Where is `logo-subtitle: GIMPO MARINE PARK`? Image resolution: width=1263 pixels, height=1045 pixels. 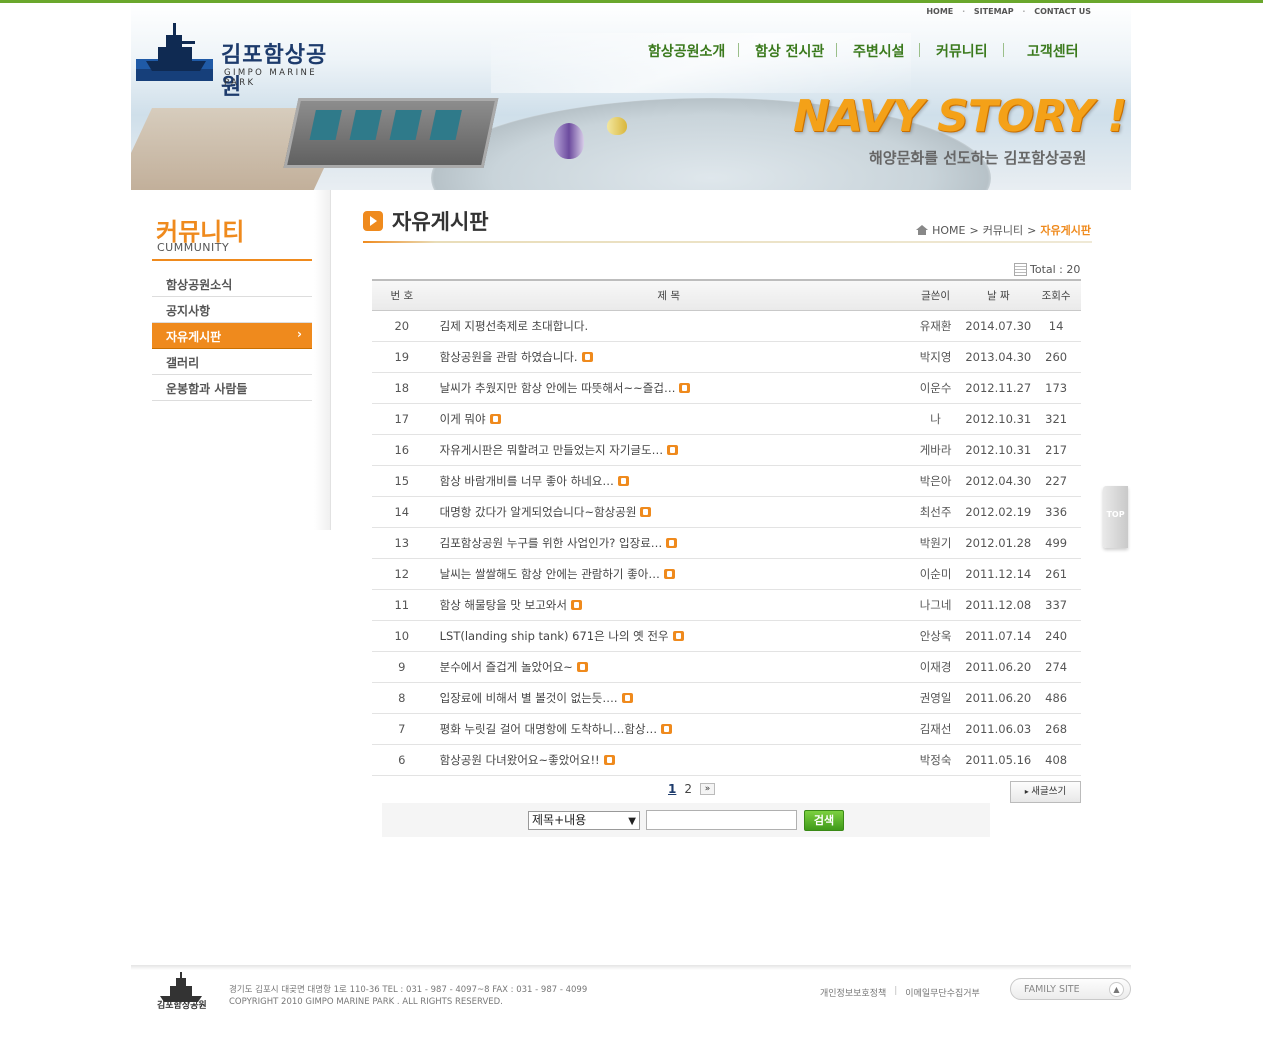
logo-subtitle: GIMPO MARINE PARK is located at coordinates (271, 78).